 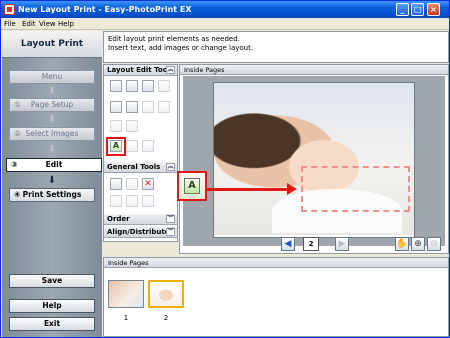 I want to click on step-print-settings: ④ Print Settings, so click(x=52, y=195).